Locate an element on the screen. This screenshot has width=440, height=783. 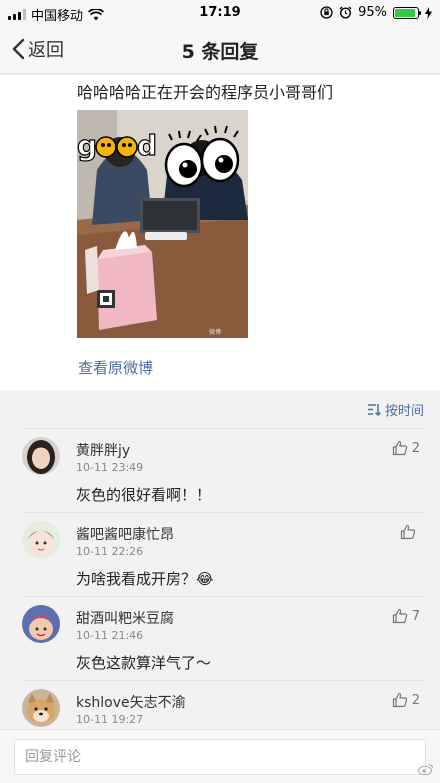
battery-icon is located at coordinates (407, 12).